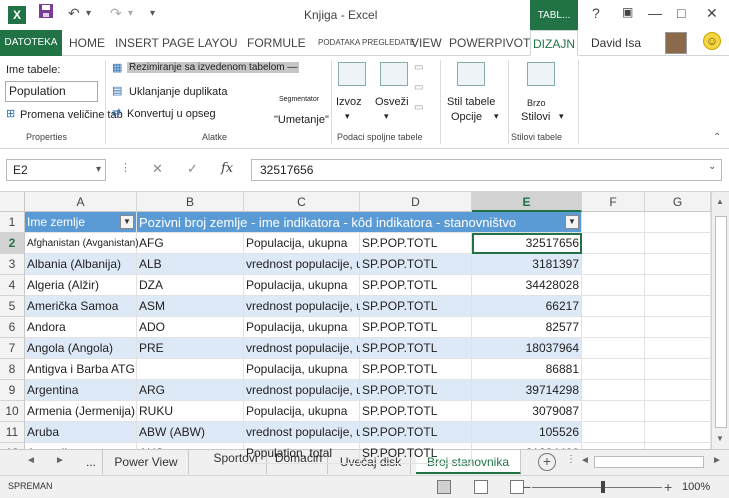 The height and width of the screenshot is (498, 729). Describe the element at coordinates (527, 327) in the screenshot. I see `table-cell-e: 82577` at that location.